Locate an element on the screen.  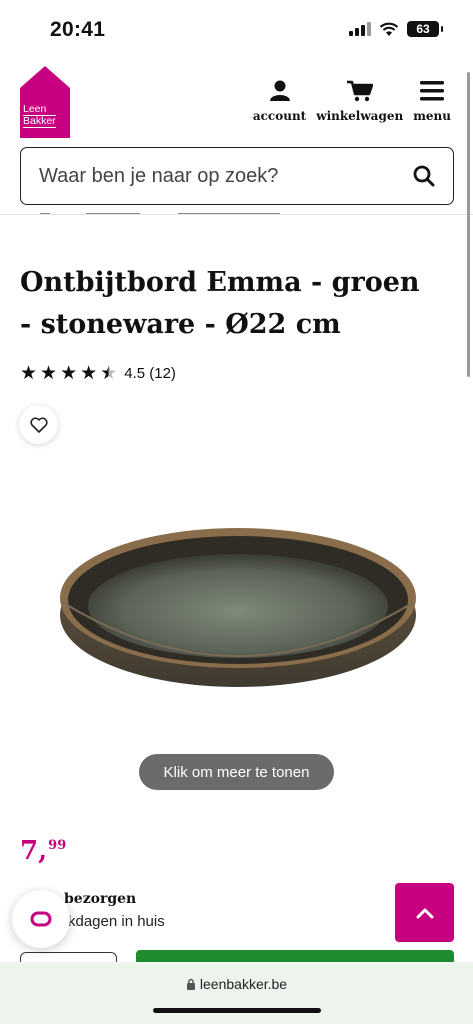
nav-cart: winkelwagen is located at coordinates (359, 100).